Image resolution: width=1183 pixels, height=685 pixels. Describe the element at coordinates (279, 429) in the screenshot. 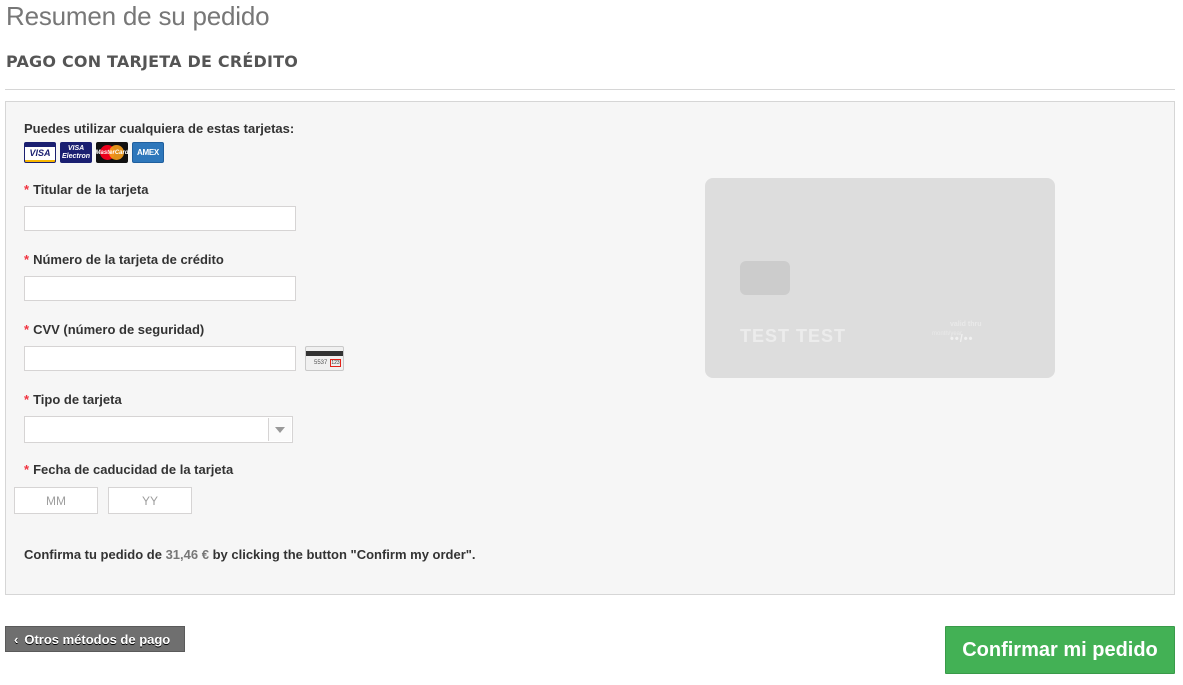

I see `chevron-down-icon` at that location.